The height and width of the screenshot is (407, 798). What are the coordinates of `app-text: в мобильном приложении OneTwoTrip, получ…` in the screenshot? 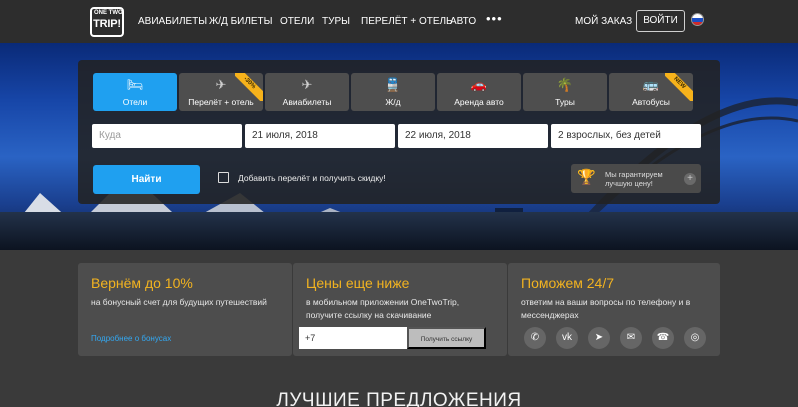 It's located at (383, 308).